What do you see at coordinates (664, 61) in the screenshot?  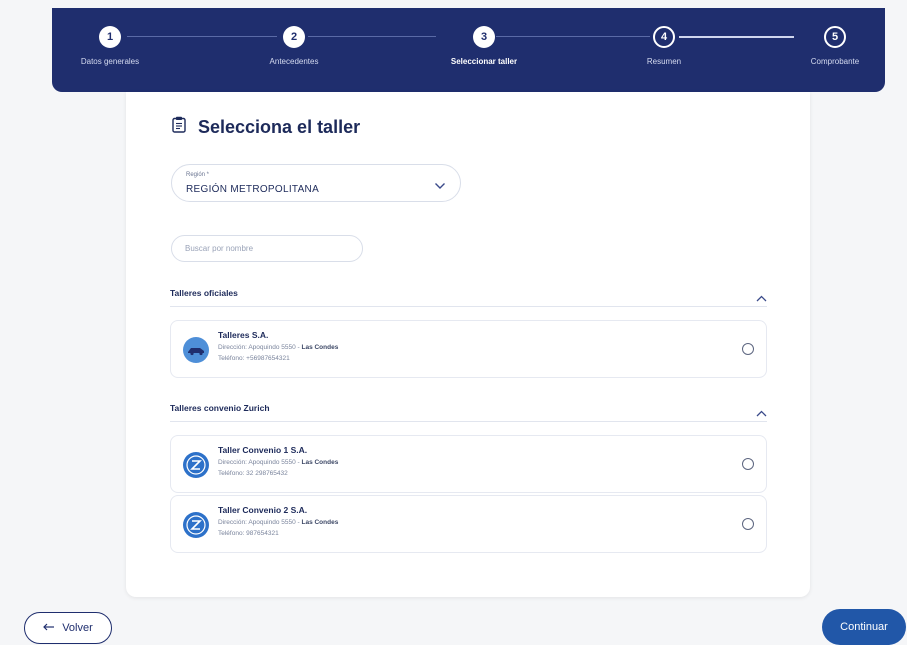 I see `step-label: Resumen` at bounding box center [664, 61].